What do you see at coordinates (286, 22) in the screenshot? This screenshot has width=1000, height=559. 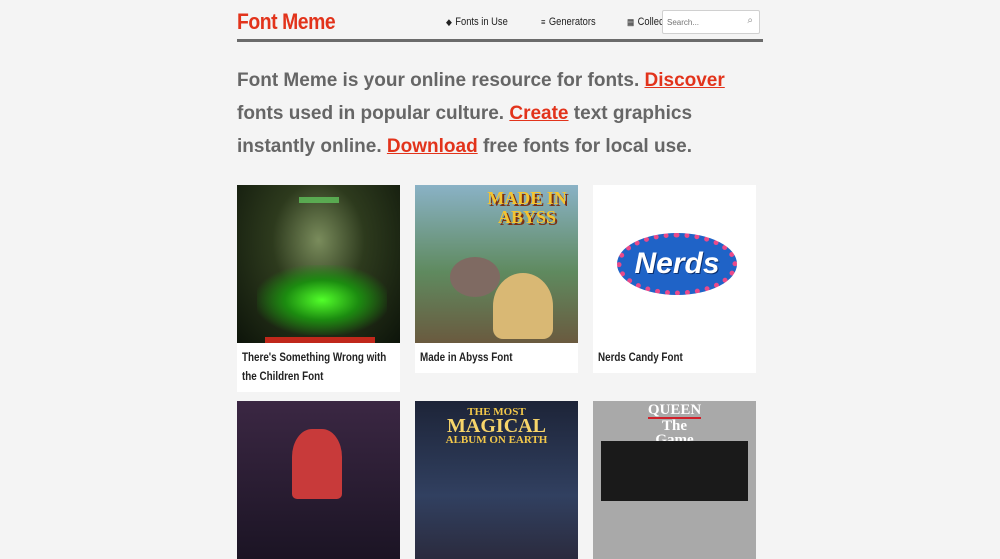 I see `site-logo: Font Meme` at bounding box center [286, 22].